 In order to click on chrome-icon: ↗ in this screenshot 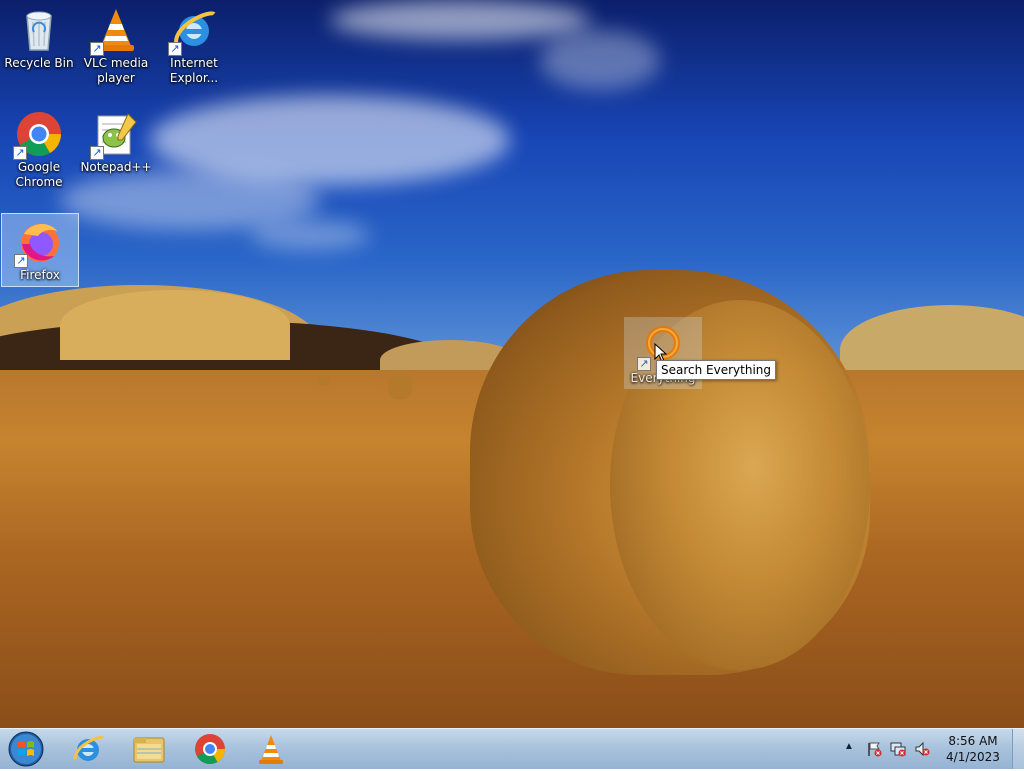, I will do `click(38, 135)`.